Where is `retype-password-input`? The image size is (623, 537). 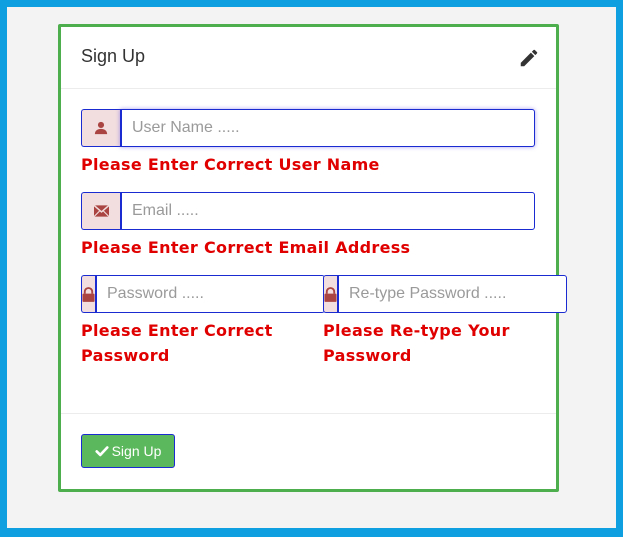 retype-password-input is located at coordinates (452, 294).